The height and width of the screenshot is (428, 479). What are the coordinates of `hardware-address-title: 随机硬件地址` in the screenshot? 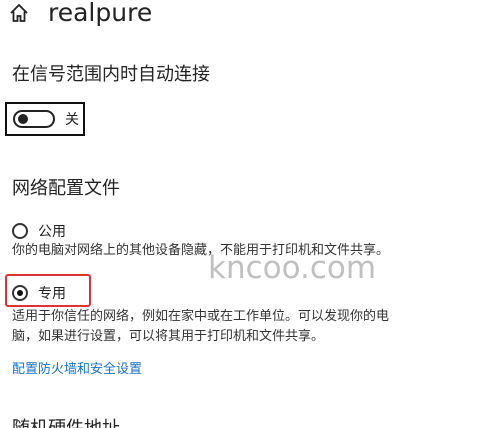 It's located at (66, 421).